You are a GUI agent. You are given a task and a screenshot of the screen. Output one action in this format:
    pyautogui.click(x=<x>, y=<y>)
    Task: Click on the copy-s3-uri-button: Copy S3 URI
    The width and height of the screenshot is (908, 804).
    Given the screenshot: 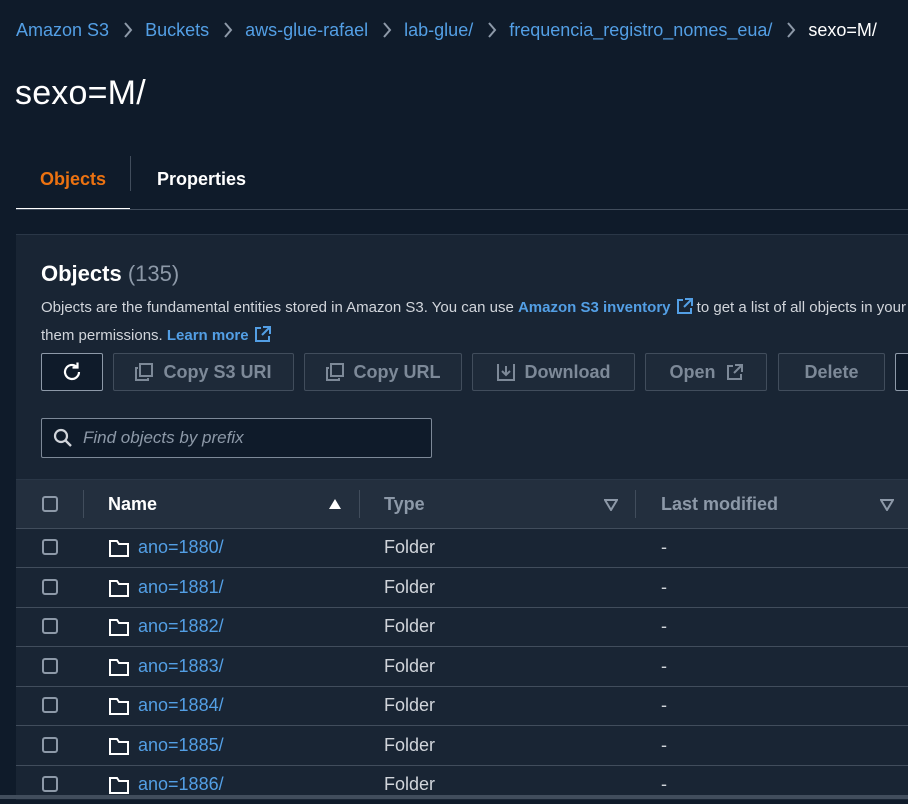 What is the action you would take?
    pyautogui.click(x=203, y=372)
    